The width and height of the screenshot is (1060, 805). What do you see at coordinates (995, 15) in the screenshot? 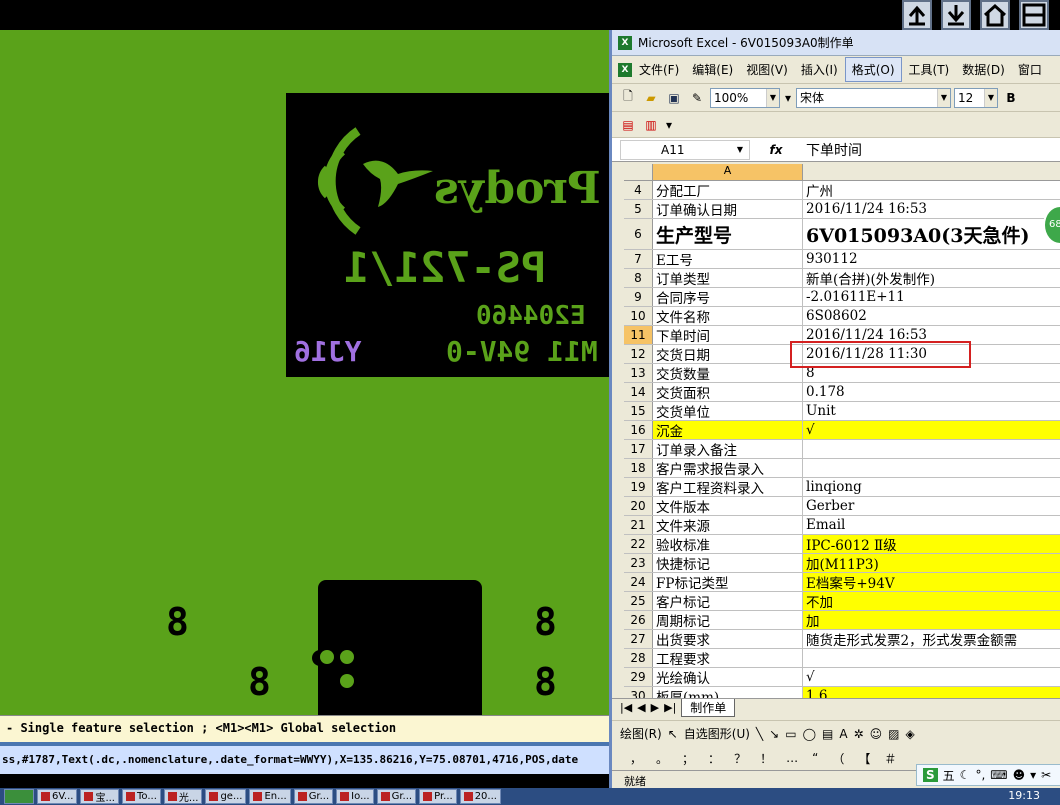
I see `home-icon` at bounding box center [995, 15].